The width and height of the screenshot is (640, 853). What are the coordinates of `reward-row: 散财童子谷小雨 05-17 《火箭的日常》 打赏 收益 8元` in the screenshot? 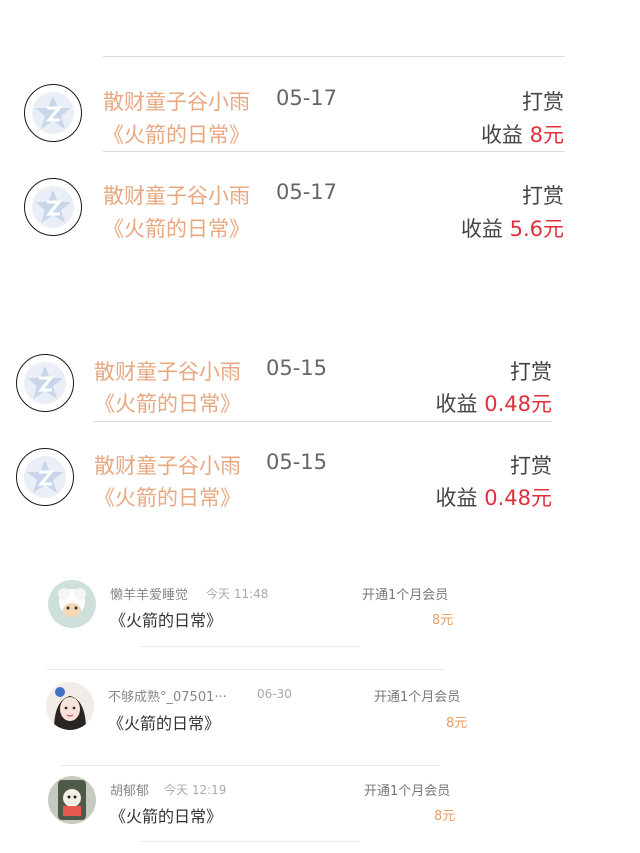 It's located at (320, 117).